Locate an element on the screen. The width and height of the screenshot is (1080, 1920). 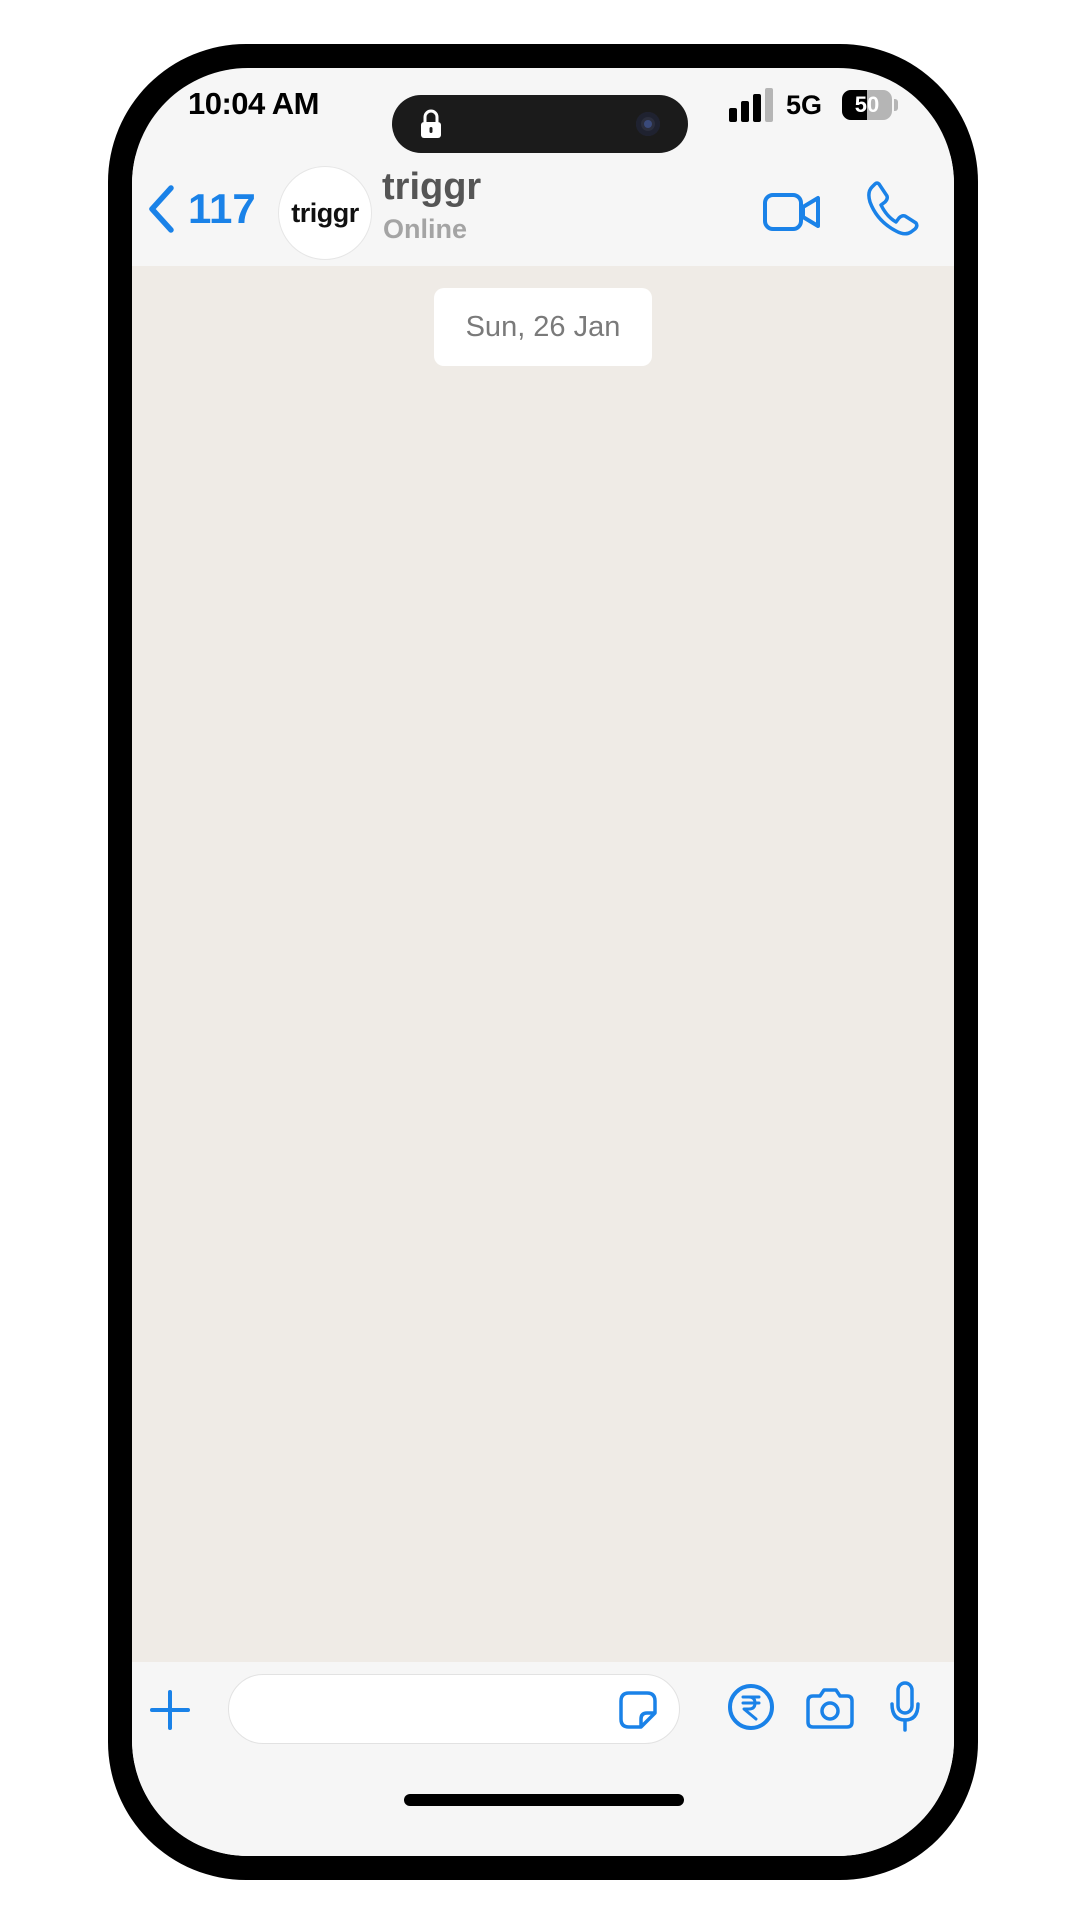
battery-icon: 50 is located at coordinates (867, 105).